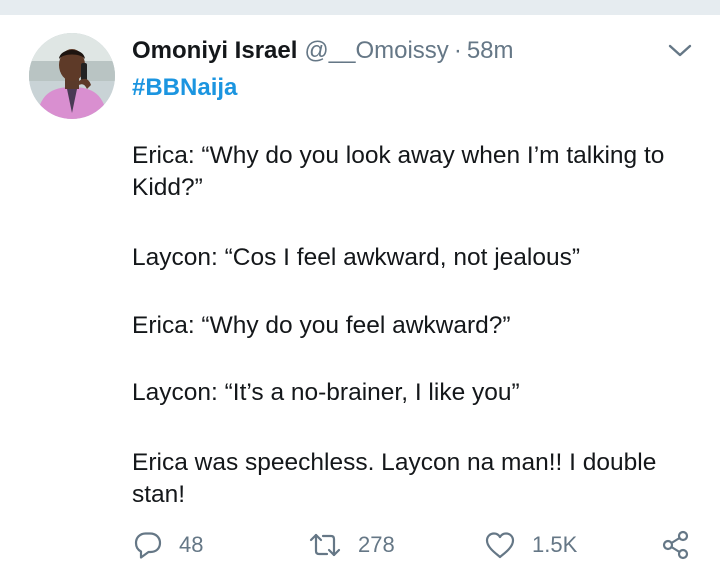 The image size is (720, 583). I want to click on avatar-image, so click(72, 76).